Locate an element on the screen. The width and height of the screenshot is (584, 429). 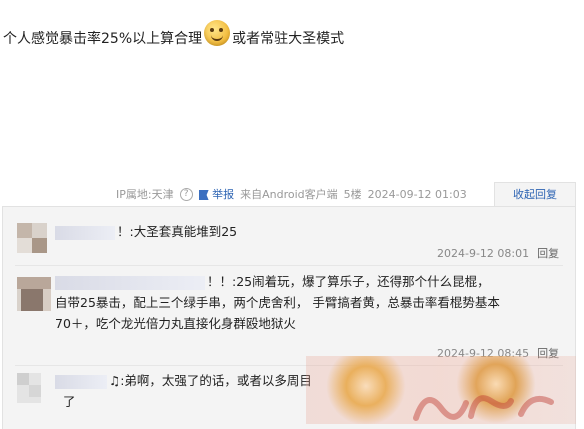
smile-emoji-icon is located at coordinates (217, 33).